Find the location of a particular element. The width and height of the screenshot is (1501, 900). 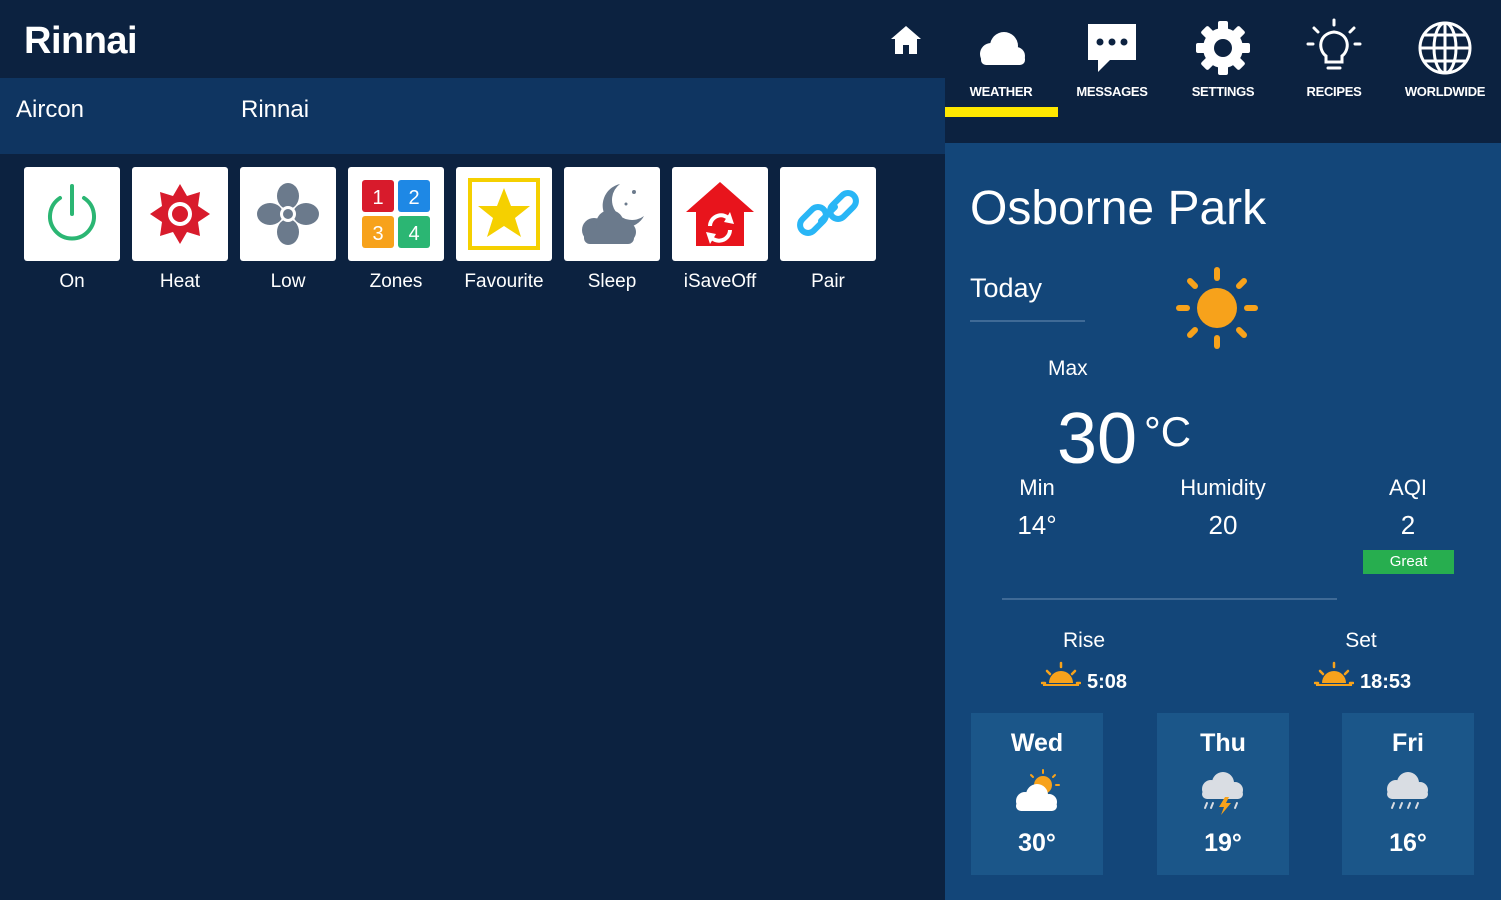

globe-icon is located at coordinates (1445, 48).